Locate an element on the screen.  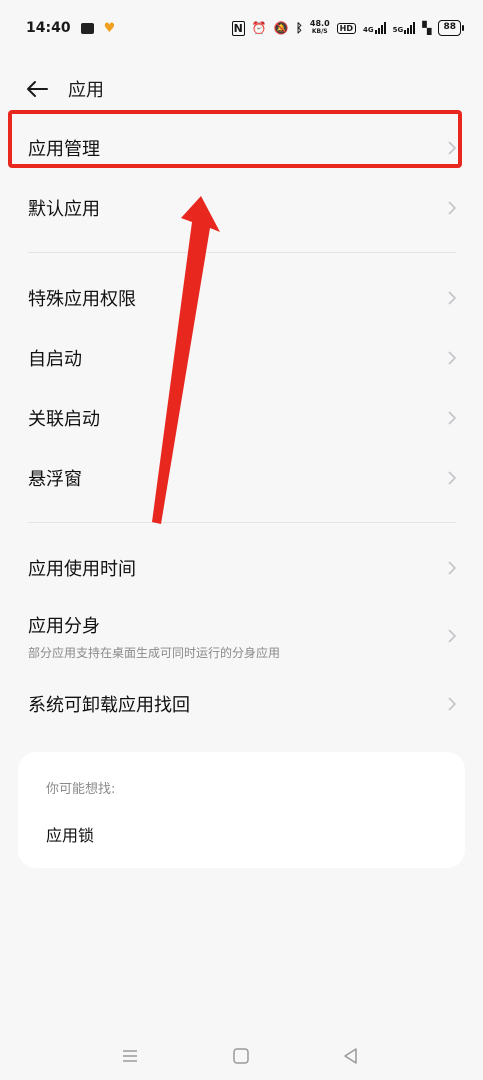
list-item-floating-window: 悬浮窗 is located at coordinates (241, 478).